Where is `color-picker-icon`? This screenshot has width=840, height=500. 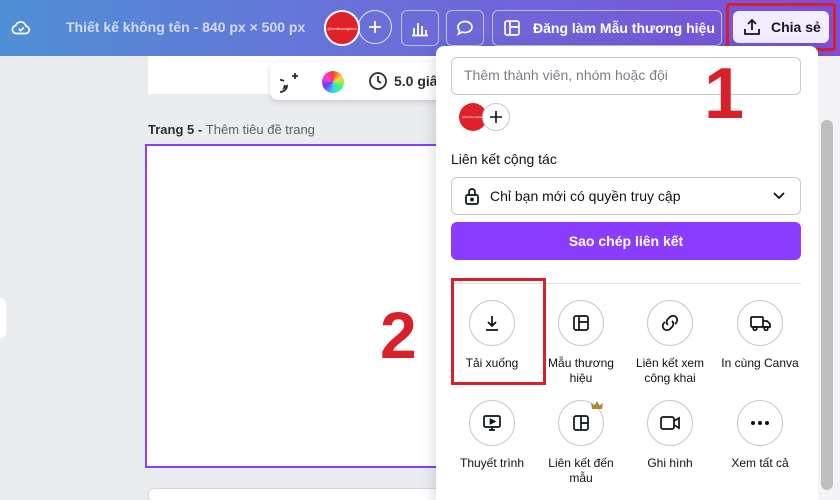 color-picker-icon is located at coordinates (333, 82).